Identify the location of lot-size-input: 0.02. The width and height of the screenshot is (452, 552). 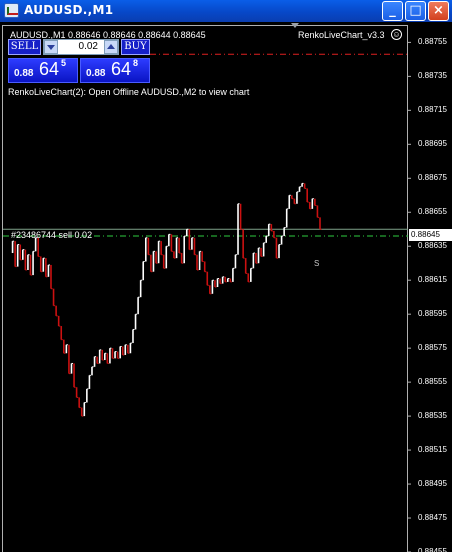
(79, 46).